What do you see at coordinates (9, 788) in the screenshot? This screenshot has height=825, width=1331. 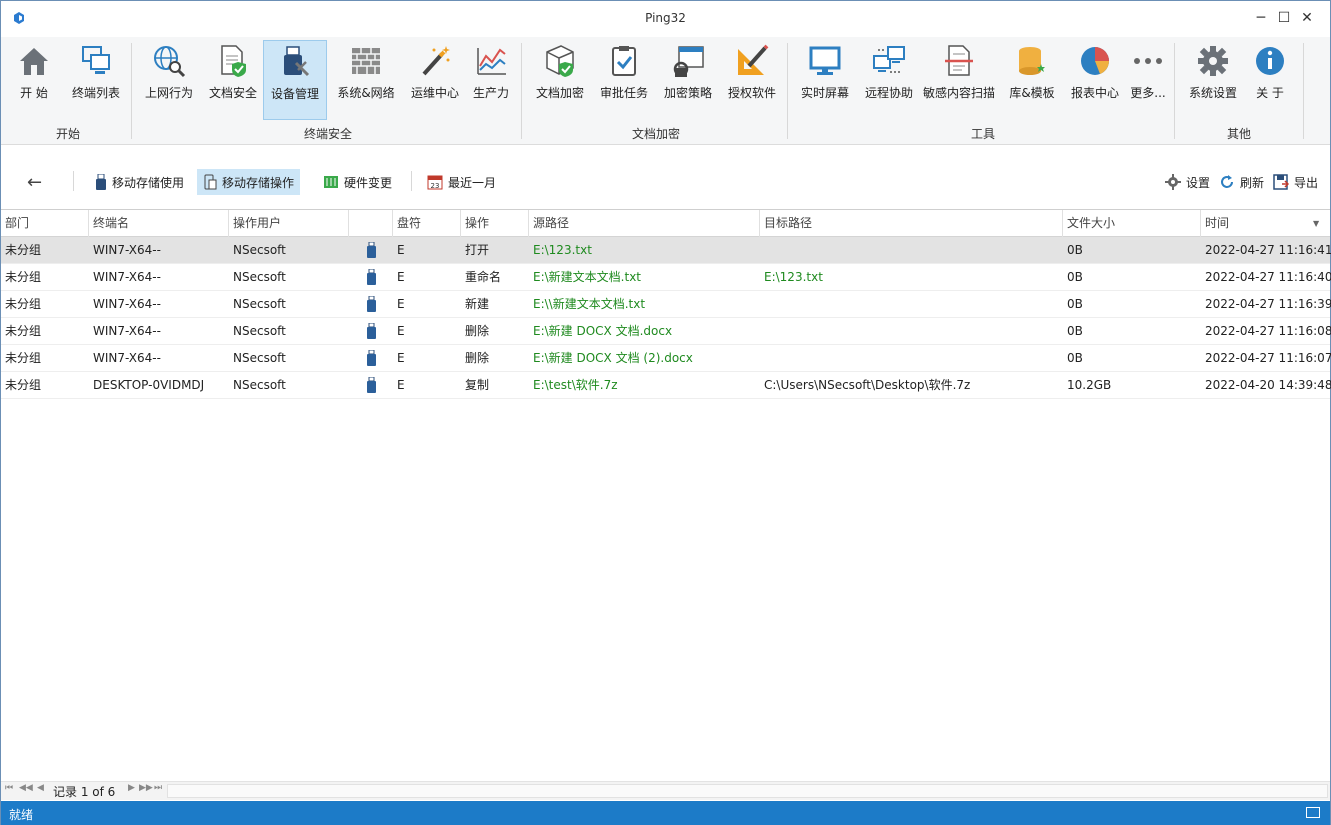 I see `first-record-button: ⏮` at bounding box center [9, 788].